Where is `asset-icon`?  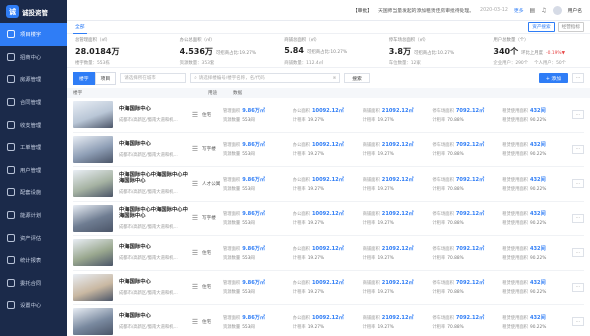 asset-icon is located at coordinates (11, 237).